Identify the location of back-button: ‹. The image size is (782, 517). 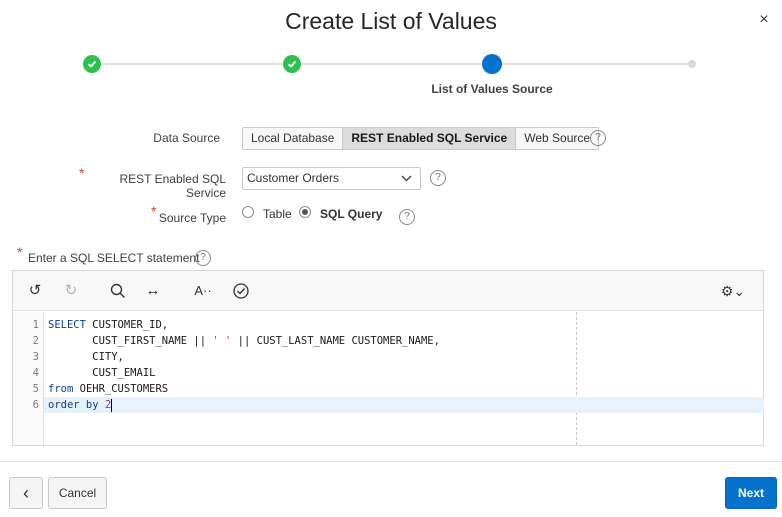
(26, 493).